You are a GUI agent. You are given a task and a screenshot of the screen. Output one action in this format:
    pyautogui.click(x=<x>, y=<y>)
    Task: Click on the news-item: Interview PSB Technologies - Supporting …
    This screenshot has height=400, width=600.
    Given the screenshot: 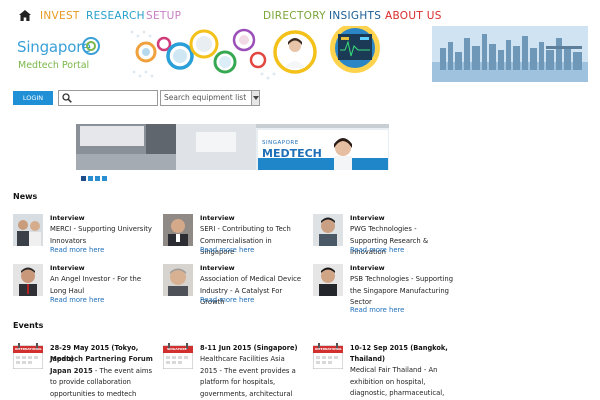 What is the action you would take?
    pyautogui.click(x=383, y=292)
    